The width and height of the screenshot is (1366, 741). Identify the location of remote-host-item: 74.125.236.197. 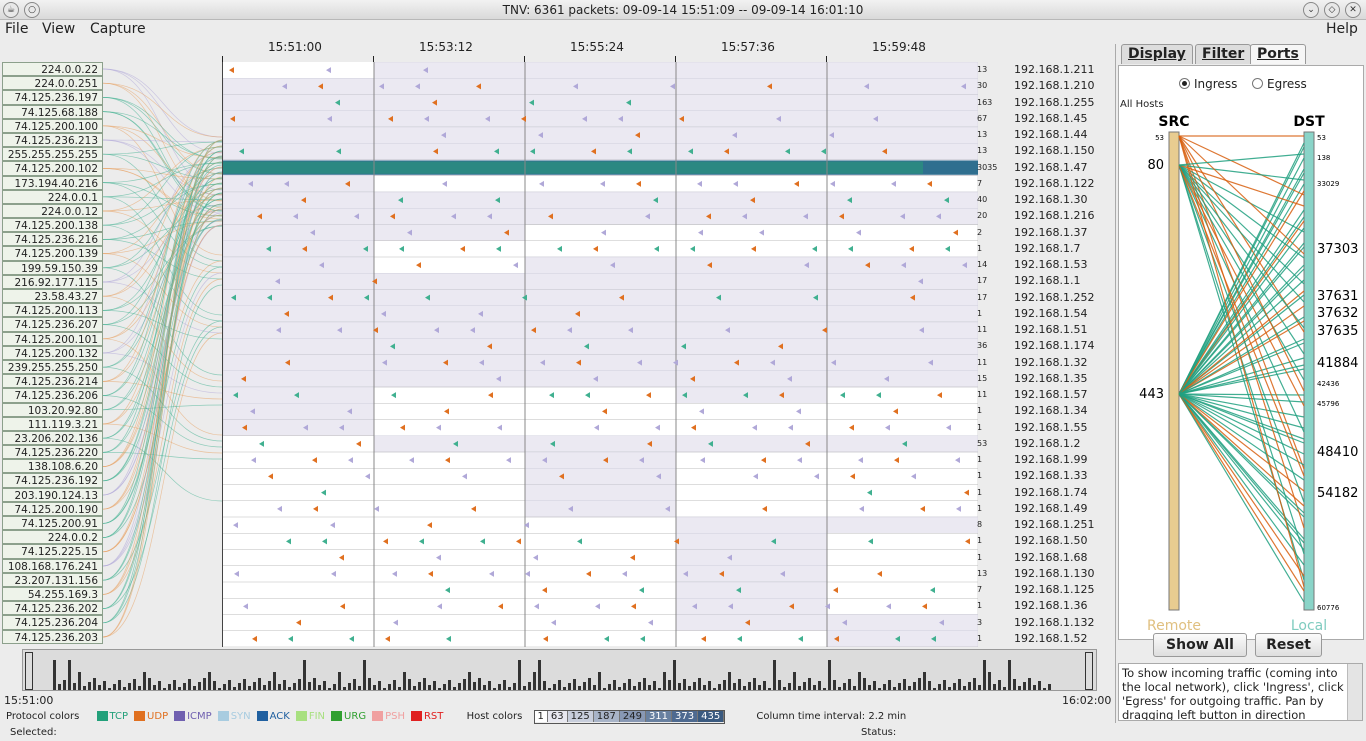
(52, 97).